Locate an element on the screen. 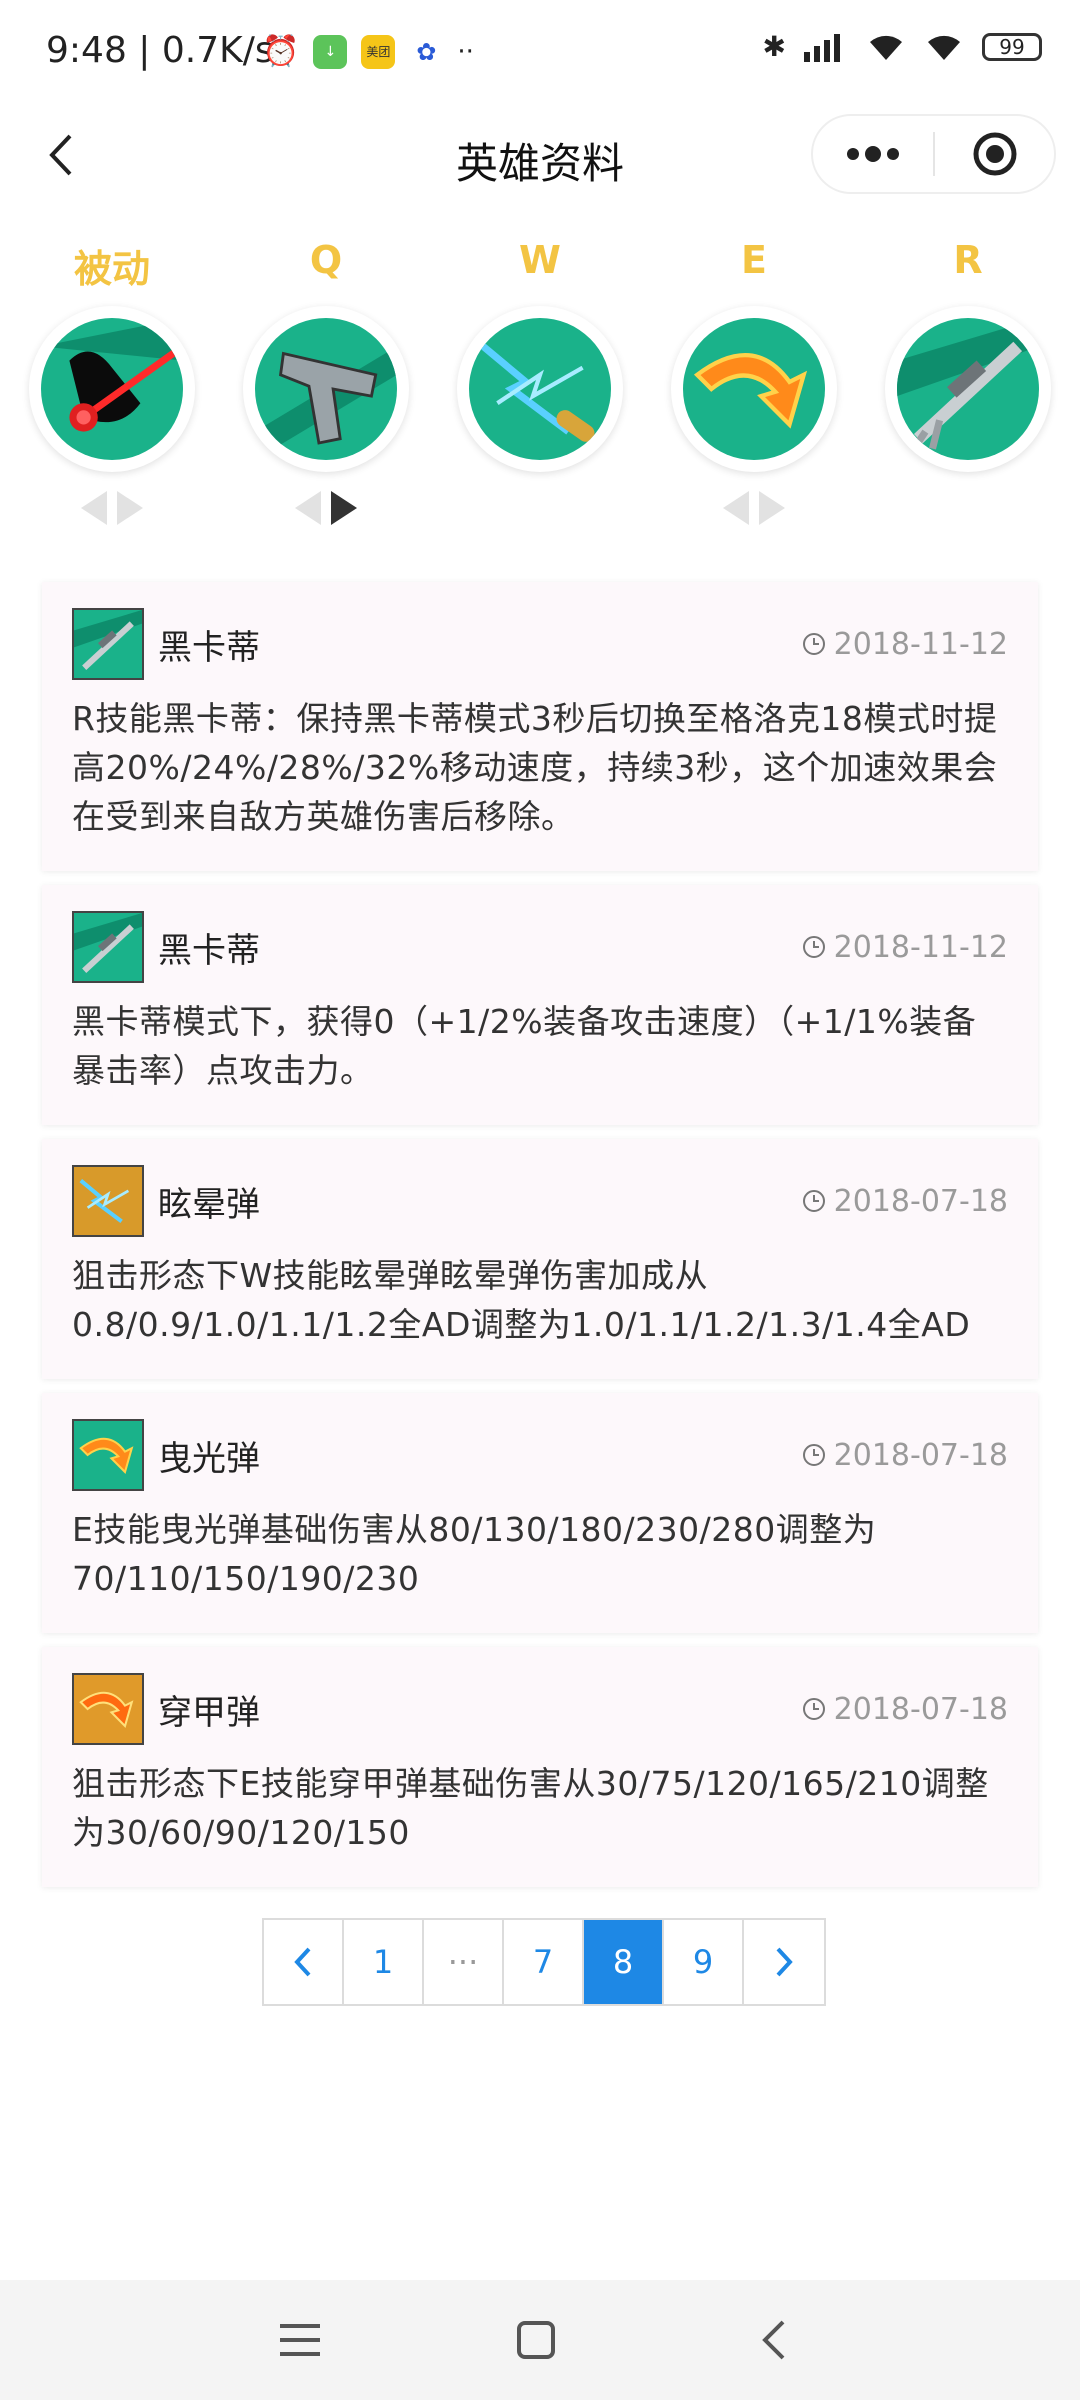  close-miniprogram-button is located at coordinates (994, 154).